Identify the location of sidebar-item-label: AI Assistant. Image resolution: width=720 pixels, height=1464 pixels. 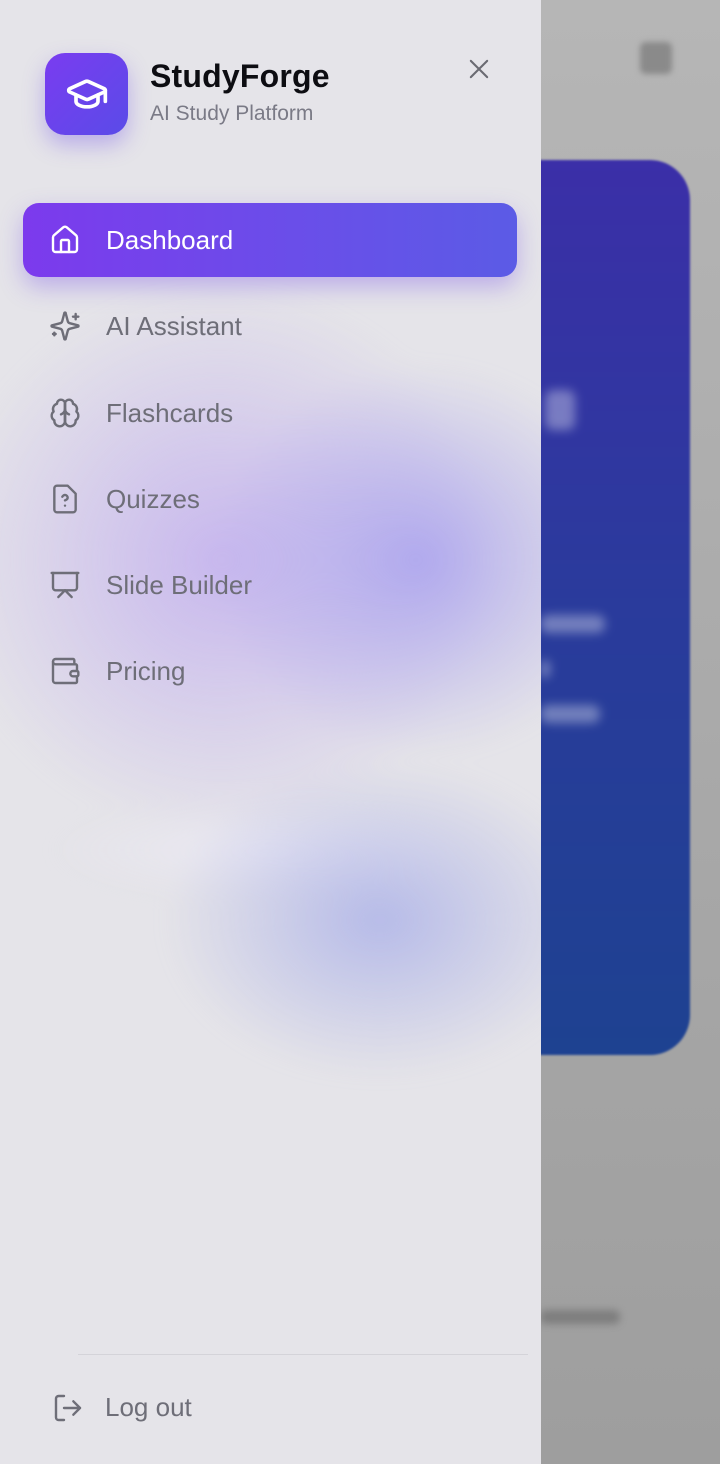
(174, 326).